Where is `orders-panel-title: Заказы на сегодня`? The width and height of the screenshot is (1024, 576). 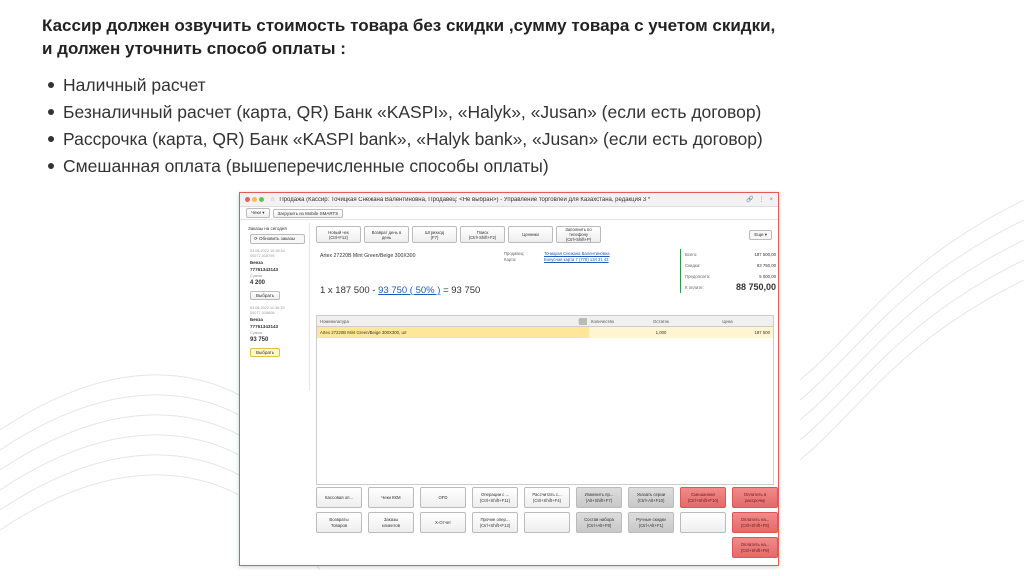 orders-panel-title: Заказы на сегодня is located at coordinates (267, 228).